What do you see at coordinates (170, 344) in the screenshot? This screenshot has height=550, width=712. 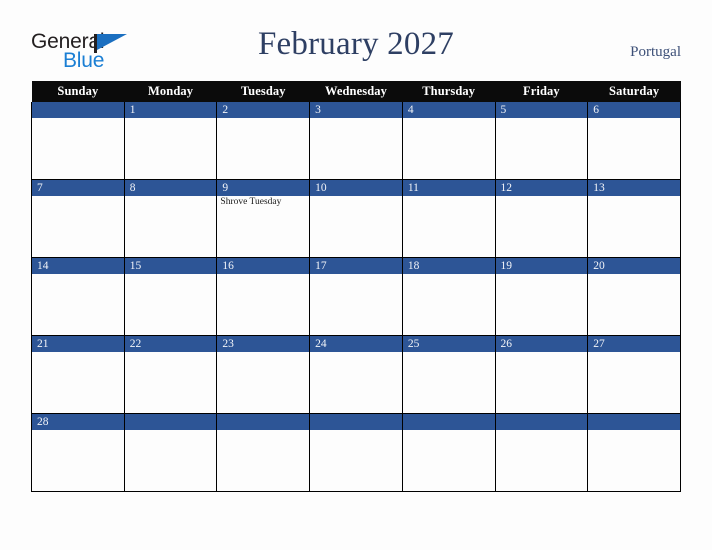 I see `day-number: 22` at bounding box center [170, 344].